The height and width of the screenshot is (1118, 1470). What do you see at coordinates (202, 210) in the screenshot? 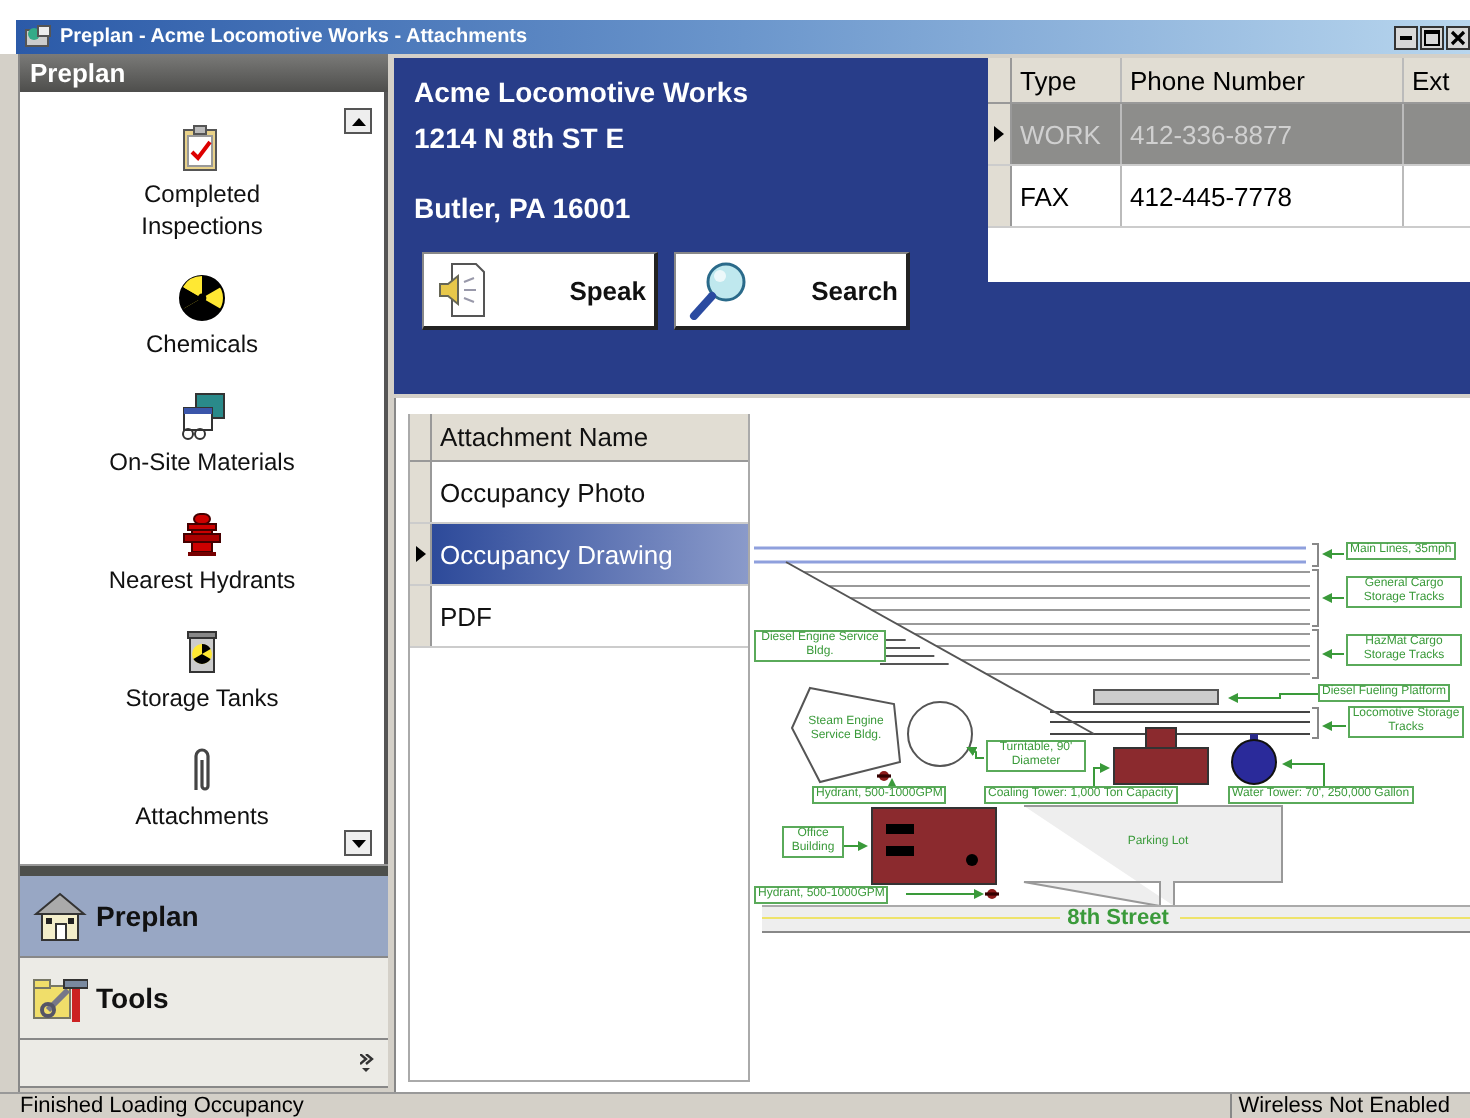
I see `sidebar-item: Completed Inspections` at bounding box center [202, 210].